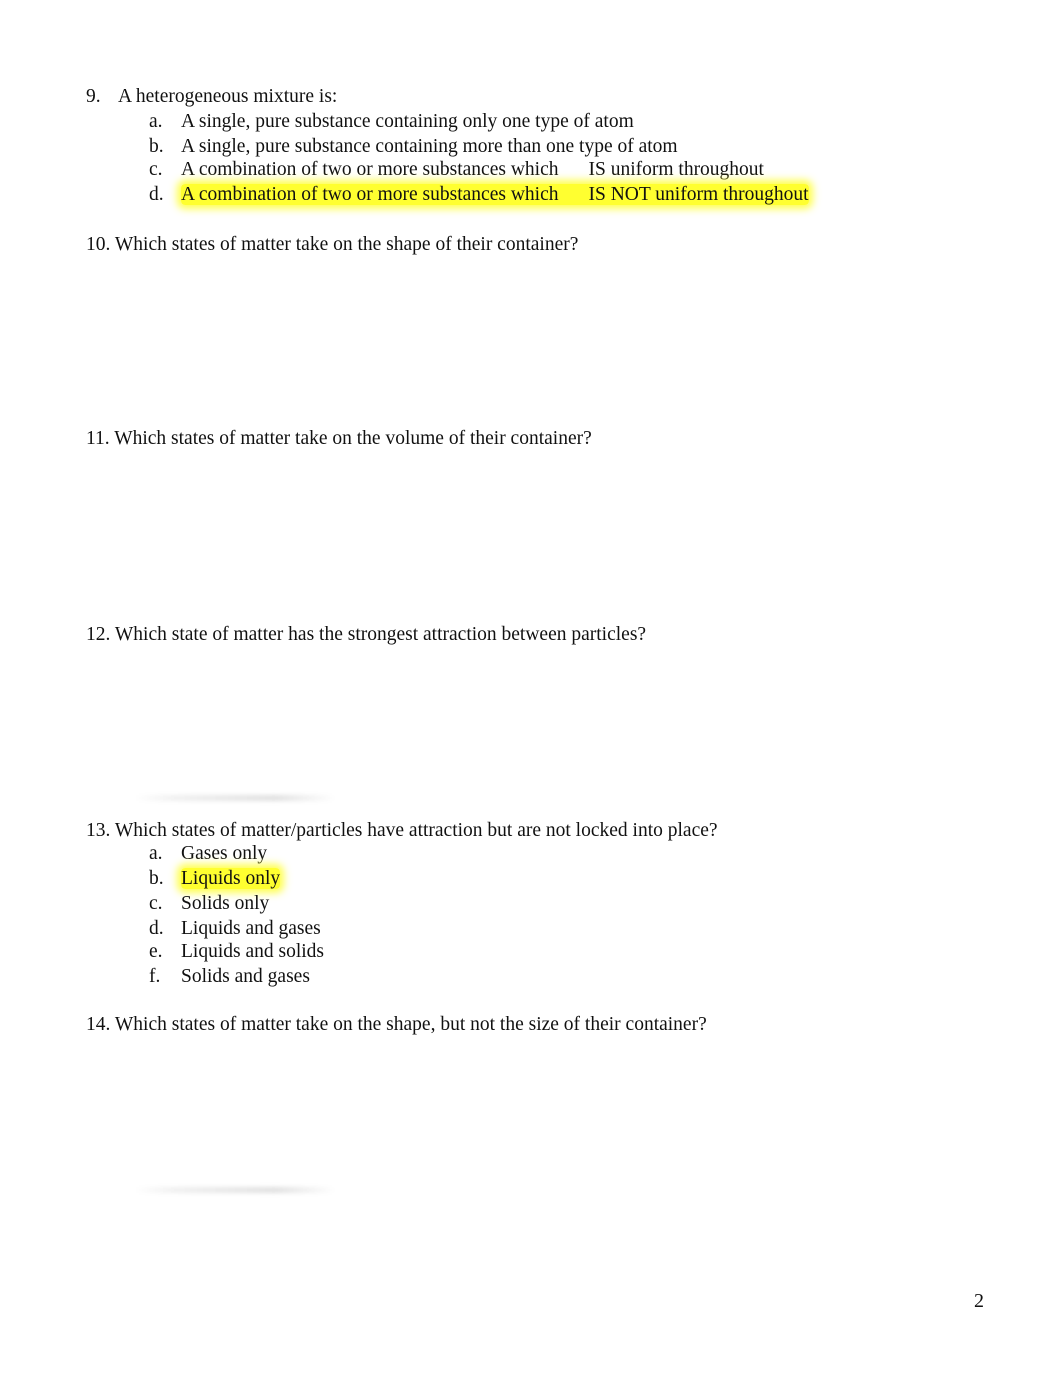 The width and height of the screenshot is (1062, 1376). I want to click on q13-option-b-text: Liquids only, so click(231, 878).